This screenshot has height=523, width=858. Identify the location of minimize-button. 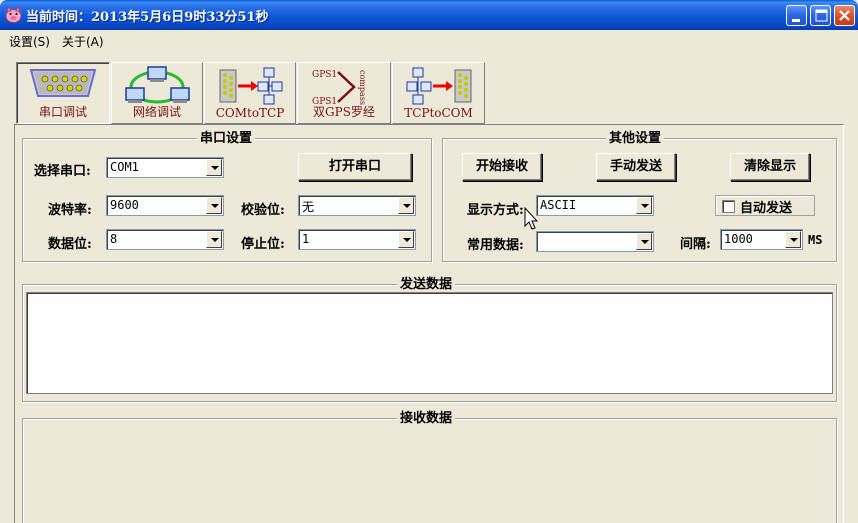
(796, 15).